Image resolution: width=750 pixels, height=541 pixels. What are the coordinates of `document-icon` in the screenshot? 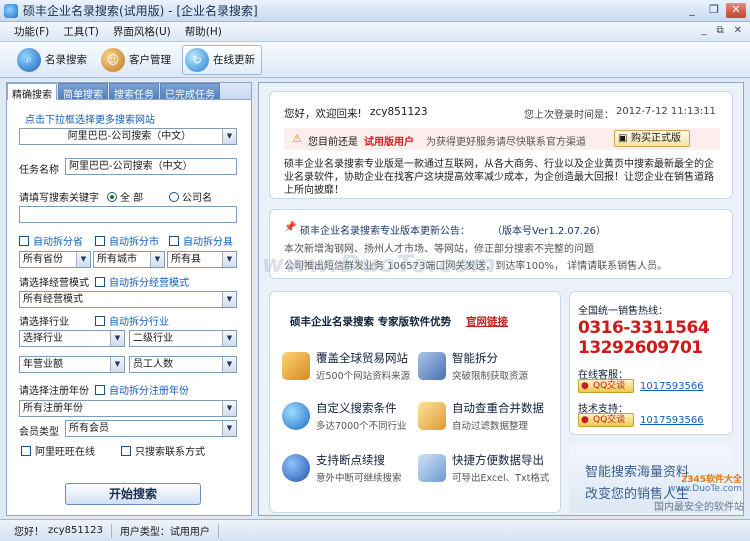 It's located at (432, 416).